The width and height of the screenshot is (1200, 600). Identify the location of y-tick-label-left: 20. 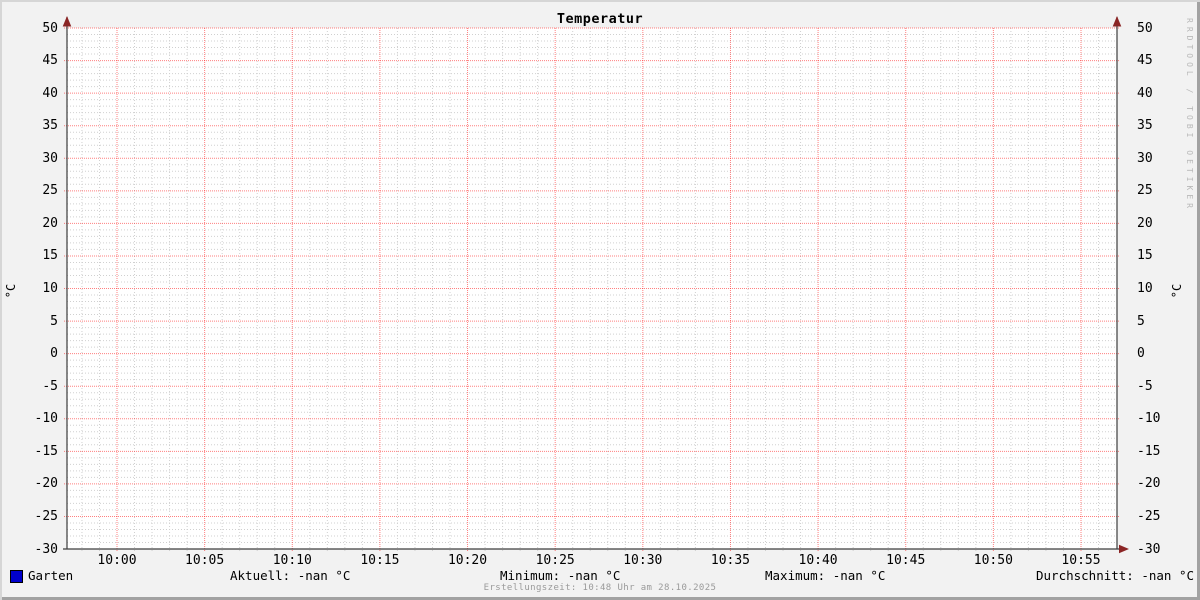
(50, 223).